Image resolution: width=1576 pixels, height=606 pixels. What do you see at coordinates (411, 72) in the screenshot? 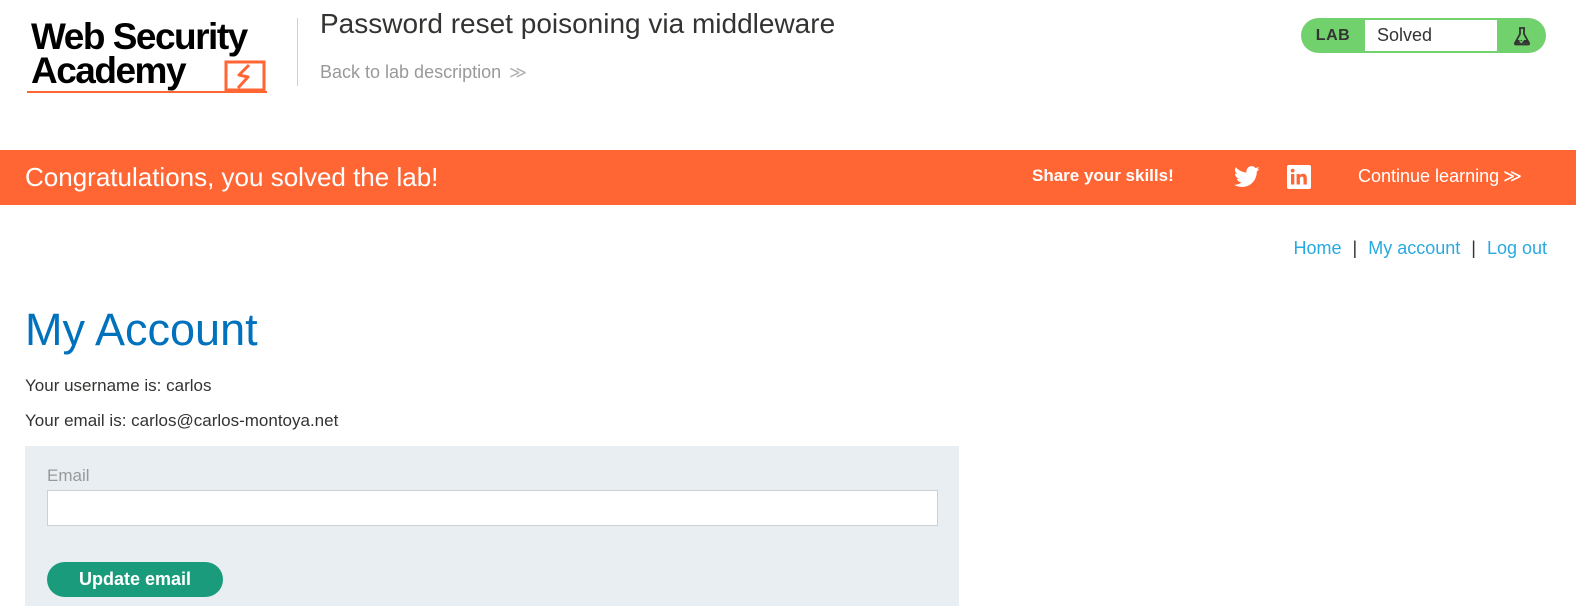
I see `back-link-label: Back to lab description` at bounding box center [411, 72].